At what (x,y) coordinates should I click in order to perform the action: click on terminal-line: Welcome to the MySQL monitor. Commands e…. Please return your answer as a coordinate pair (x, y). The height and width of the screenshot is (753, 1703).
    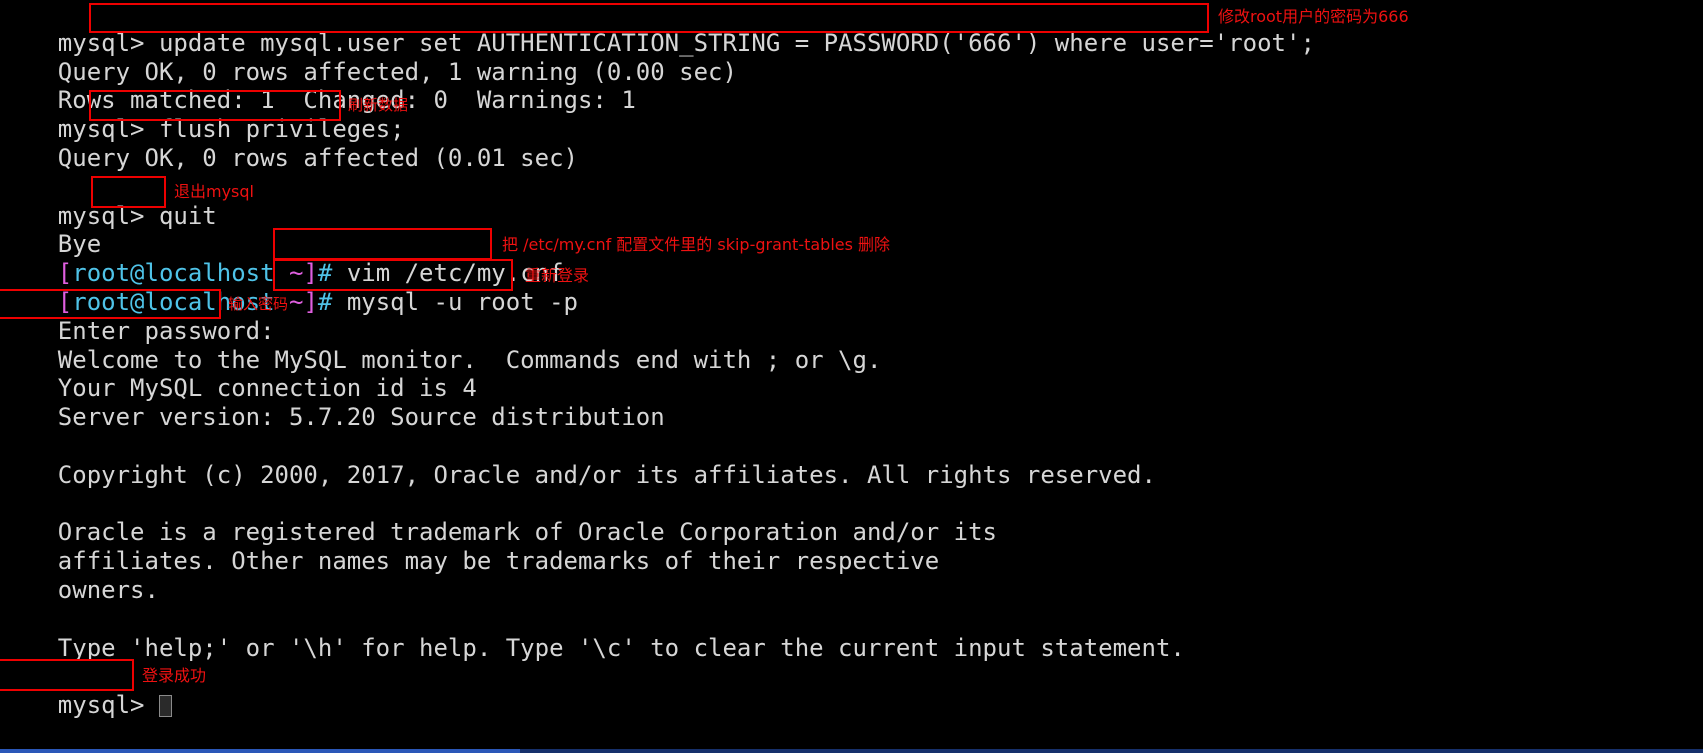
    Looking at the image, I should click on (851, 345).